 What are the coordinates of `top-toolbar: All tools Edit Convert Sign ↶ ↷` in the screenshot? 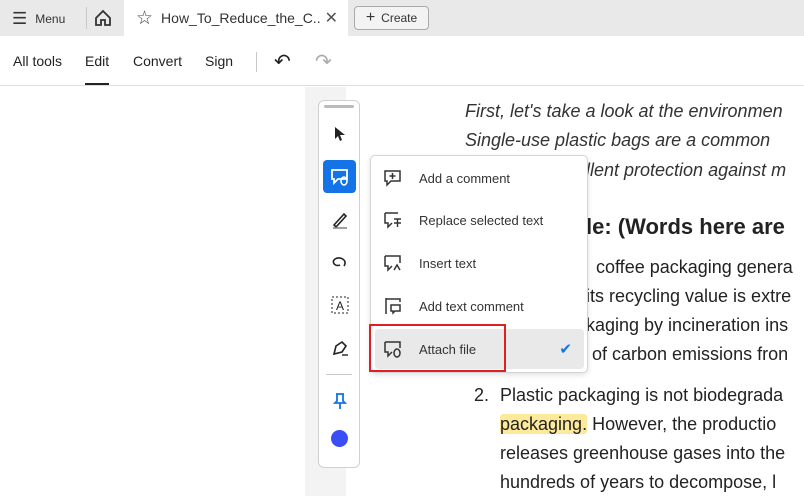 It's located at (402, 61).